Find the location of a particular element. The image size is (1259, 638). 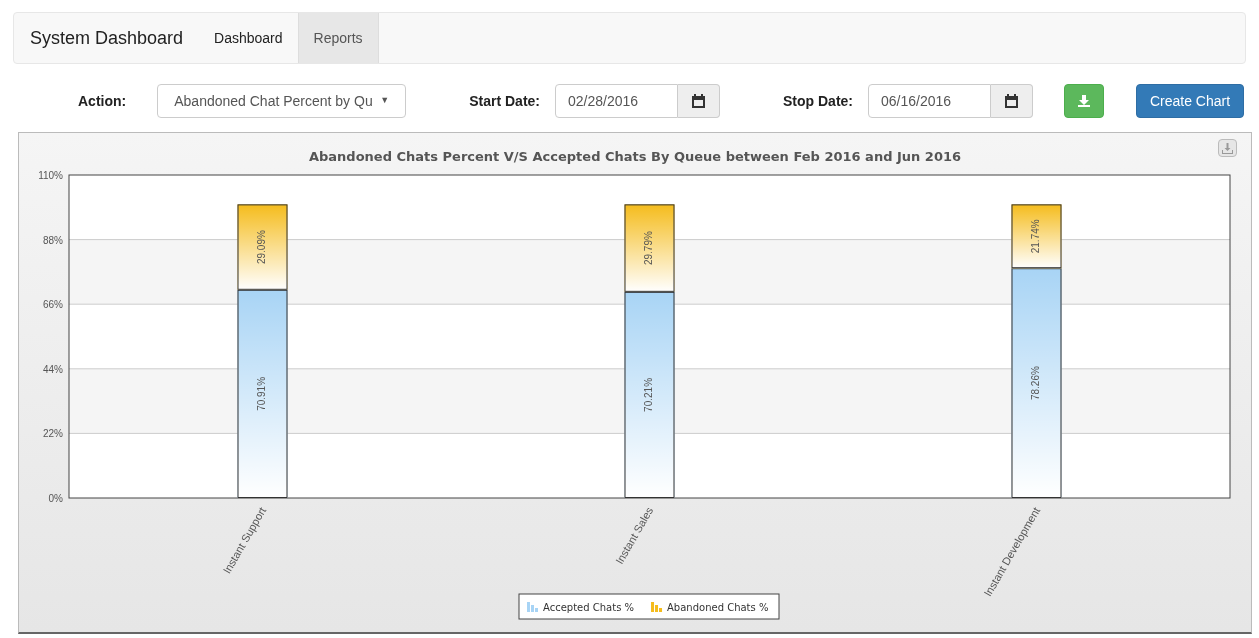

data-label: 21.74% is located at coordinates (1036, 236).